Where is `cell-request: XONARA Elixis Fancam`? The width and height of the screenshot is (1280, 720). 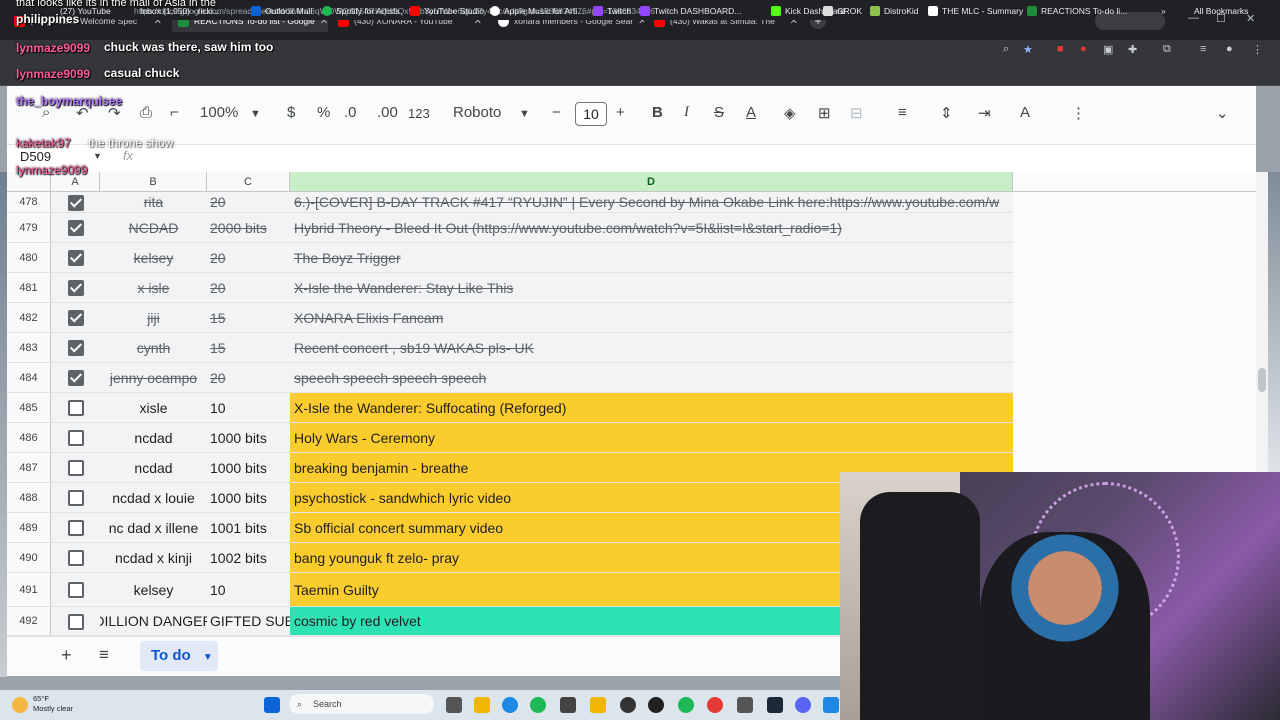
cell-request: XONARA Elixis Fancam is located at coordinates (651, 317).